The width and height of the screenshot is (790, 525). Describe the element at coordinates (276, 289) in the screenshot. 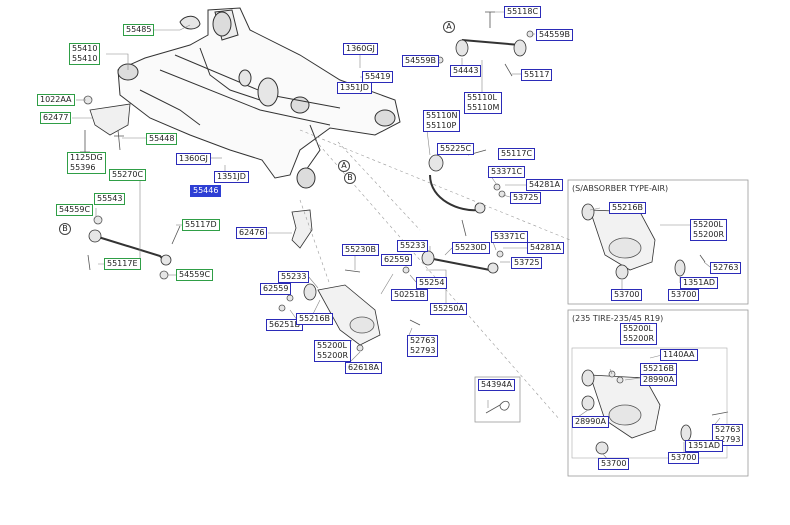

I see `part-label-62559-left: 62559` at that location.